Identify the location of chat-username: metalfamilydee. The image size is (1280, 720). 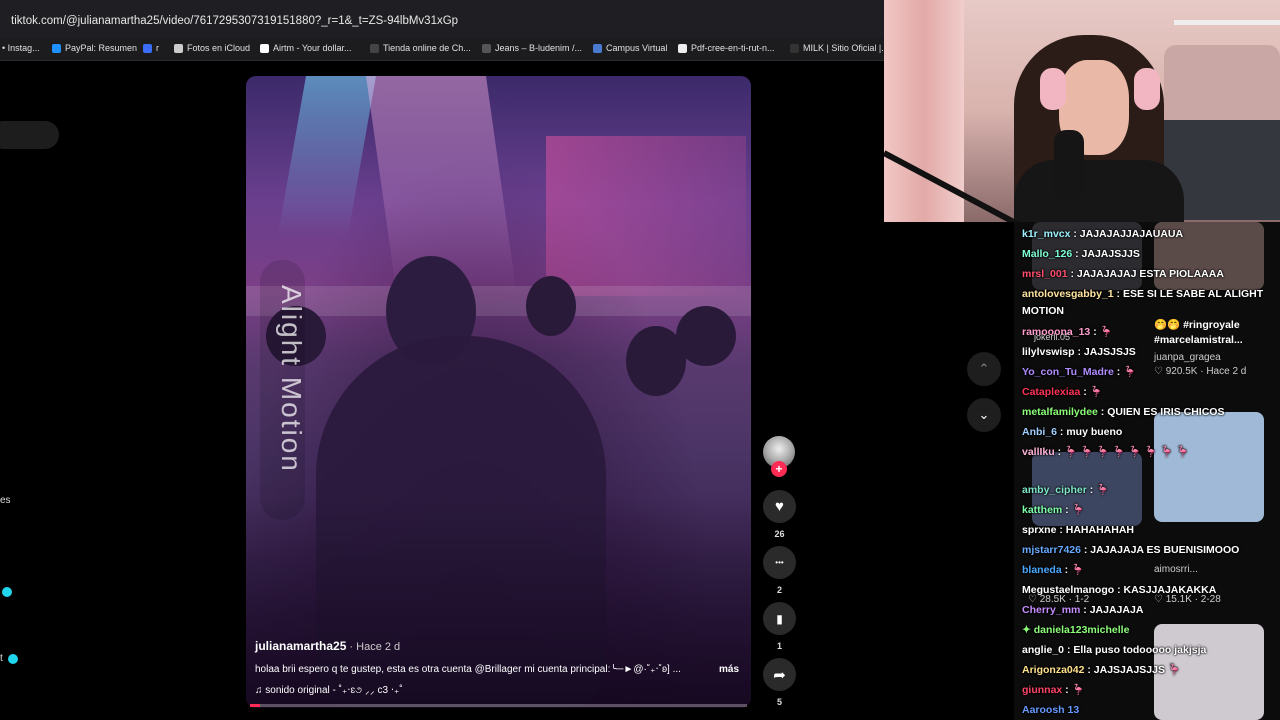
(1060, 412).